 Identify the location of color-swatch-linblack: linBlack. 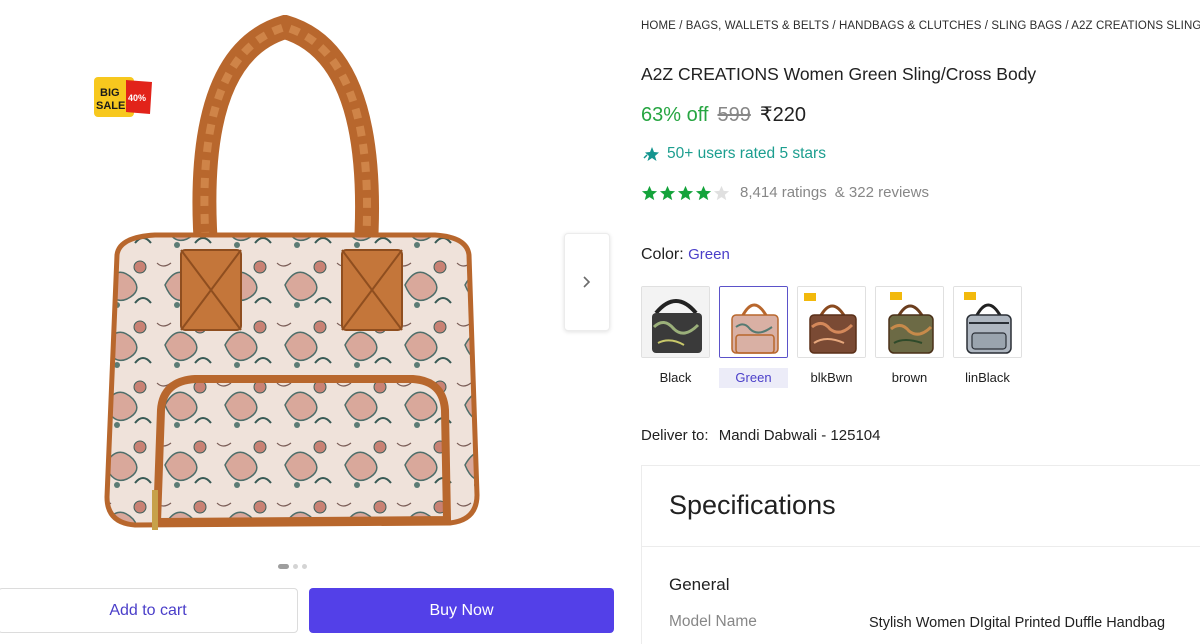
(987, 337).